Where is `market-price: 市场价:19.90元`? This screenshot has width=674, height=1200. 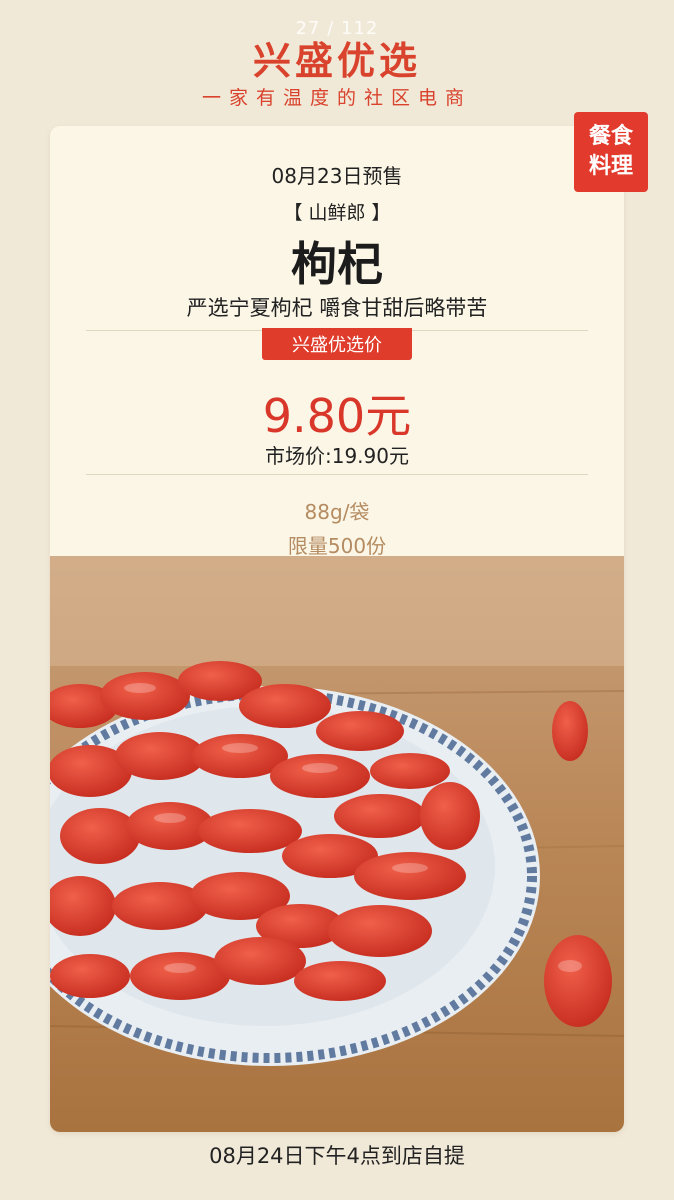 market-price: 市场价:19.90元 is located at coordinates (337, 456).